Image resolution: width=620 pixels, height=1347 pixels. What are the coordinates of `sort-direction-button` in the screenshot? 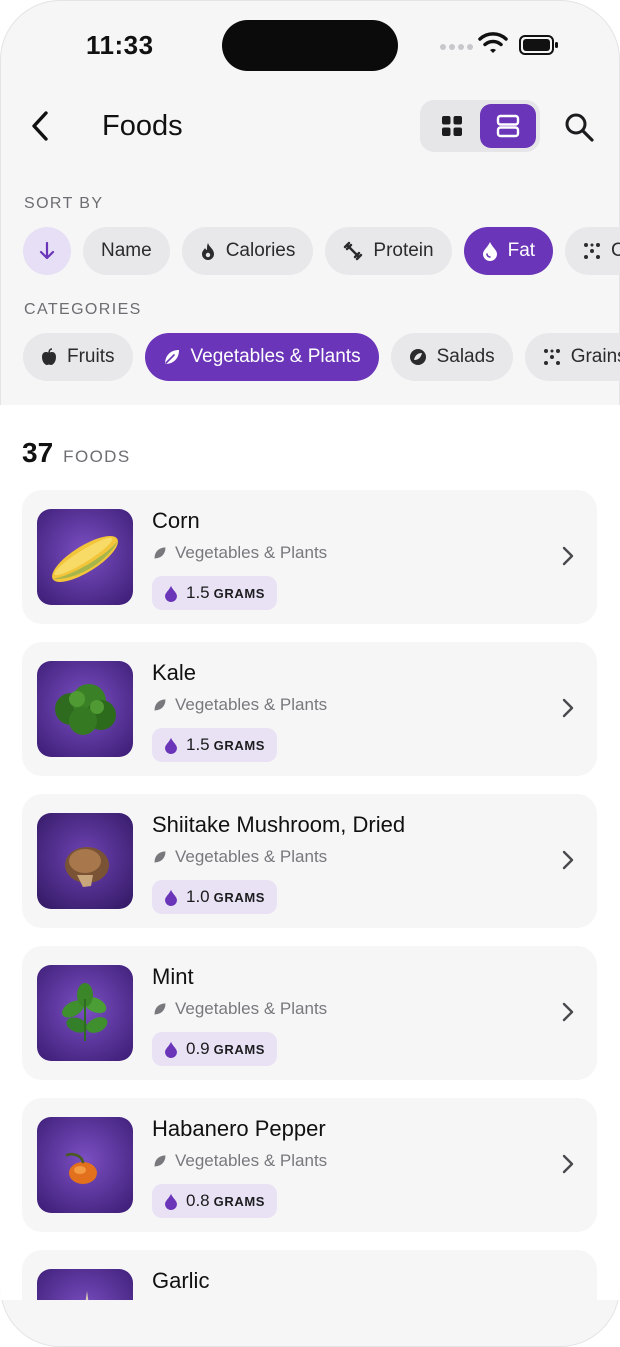 It's located at (47, 251).